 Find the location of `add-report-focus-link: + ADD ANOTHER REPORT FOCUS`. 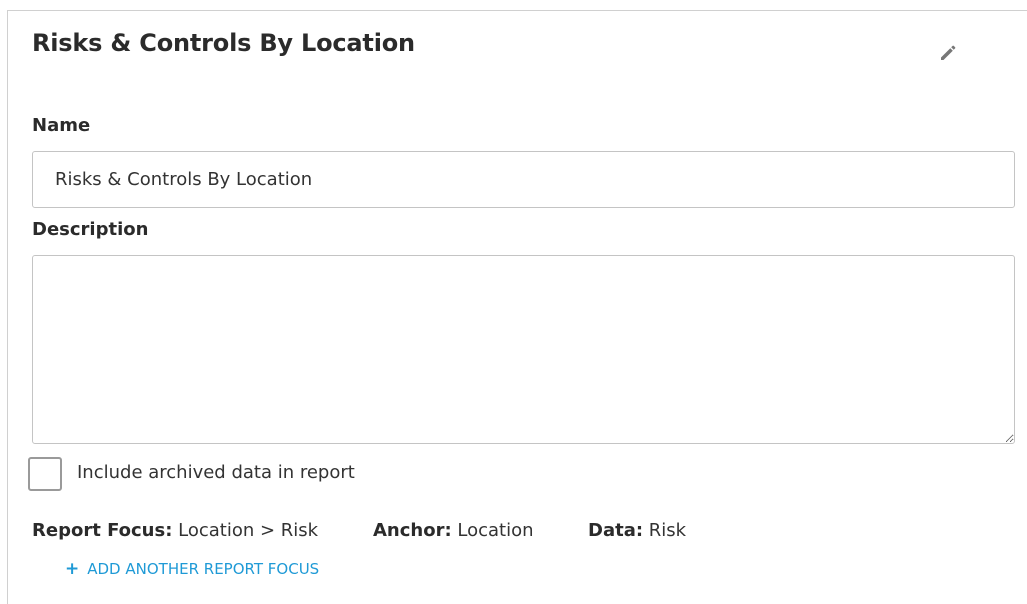

add-report-focus-link: + ADD ANOTHER REPORT FOCUS is located at coordinates (192, 569).